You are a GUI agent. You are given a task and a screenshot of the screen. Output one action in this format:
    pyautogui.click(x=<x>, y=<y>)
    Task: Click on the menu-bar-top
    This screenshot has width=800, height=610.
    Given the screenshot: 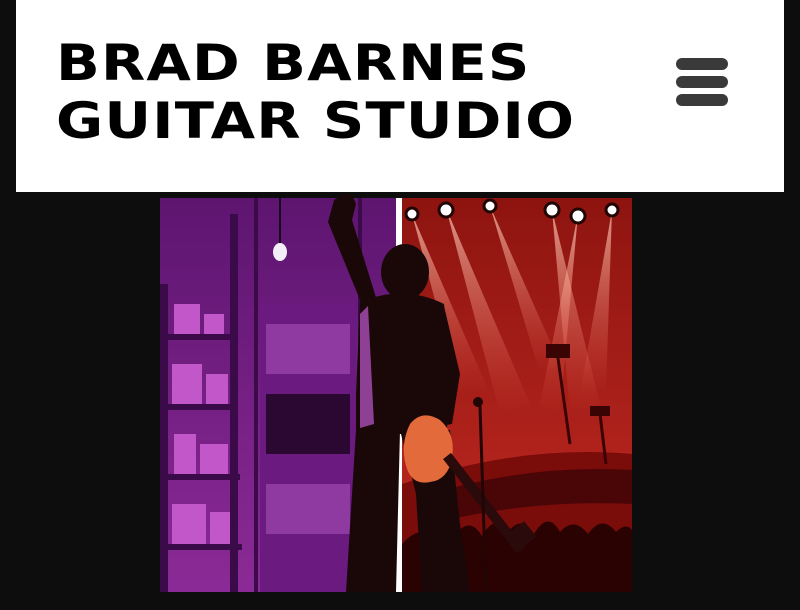 What is the action you would take?
    pyautogui.click(x=702, y=64)
    